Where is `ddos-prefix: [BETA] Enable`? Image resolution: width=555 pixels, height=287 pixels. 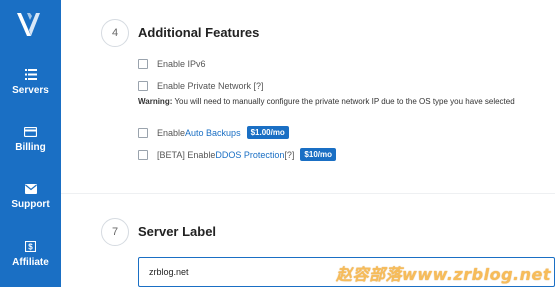
ddos-prefix: [BETA] Enable is located at coordinates (186, 154).